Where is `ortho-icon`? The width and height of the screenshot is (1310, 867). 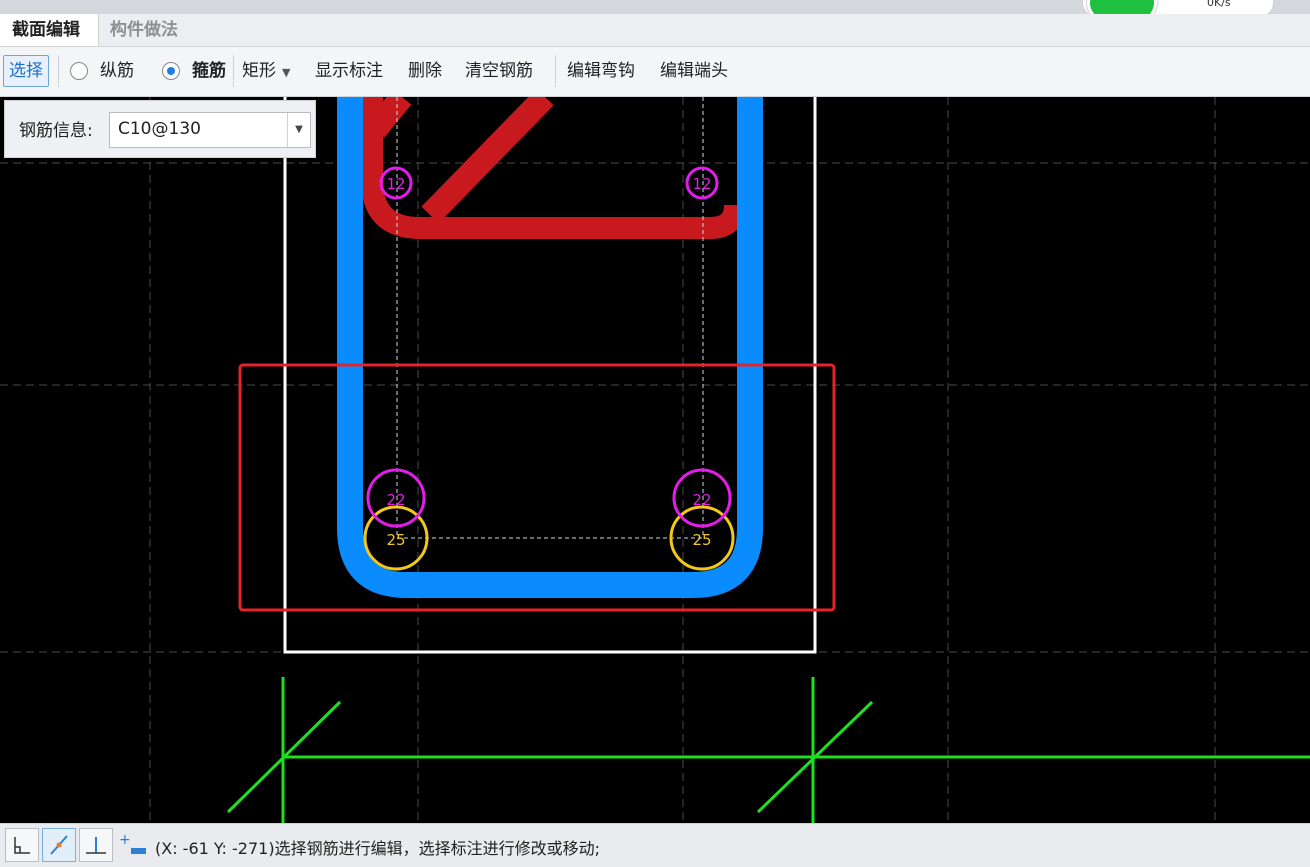 ortho-icon is located at coordinates (22, 845).